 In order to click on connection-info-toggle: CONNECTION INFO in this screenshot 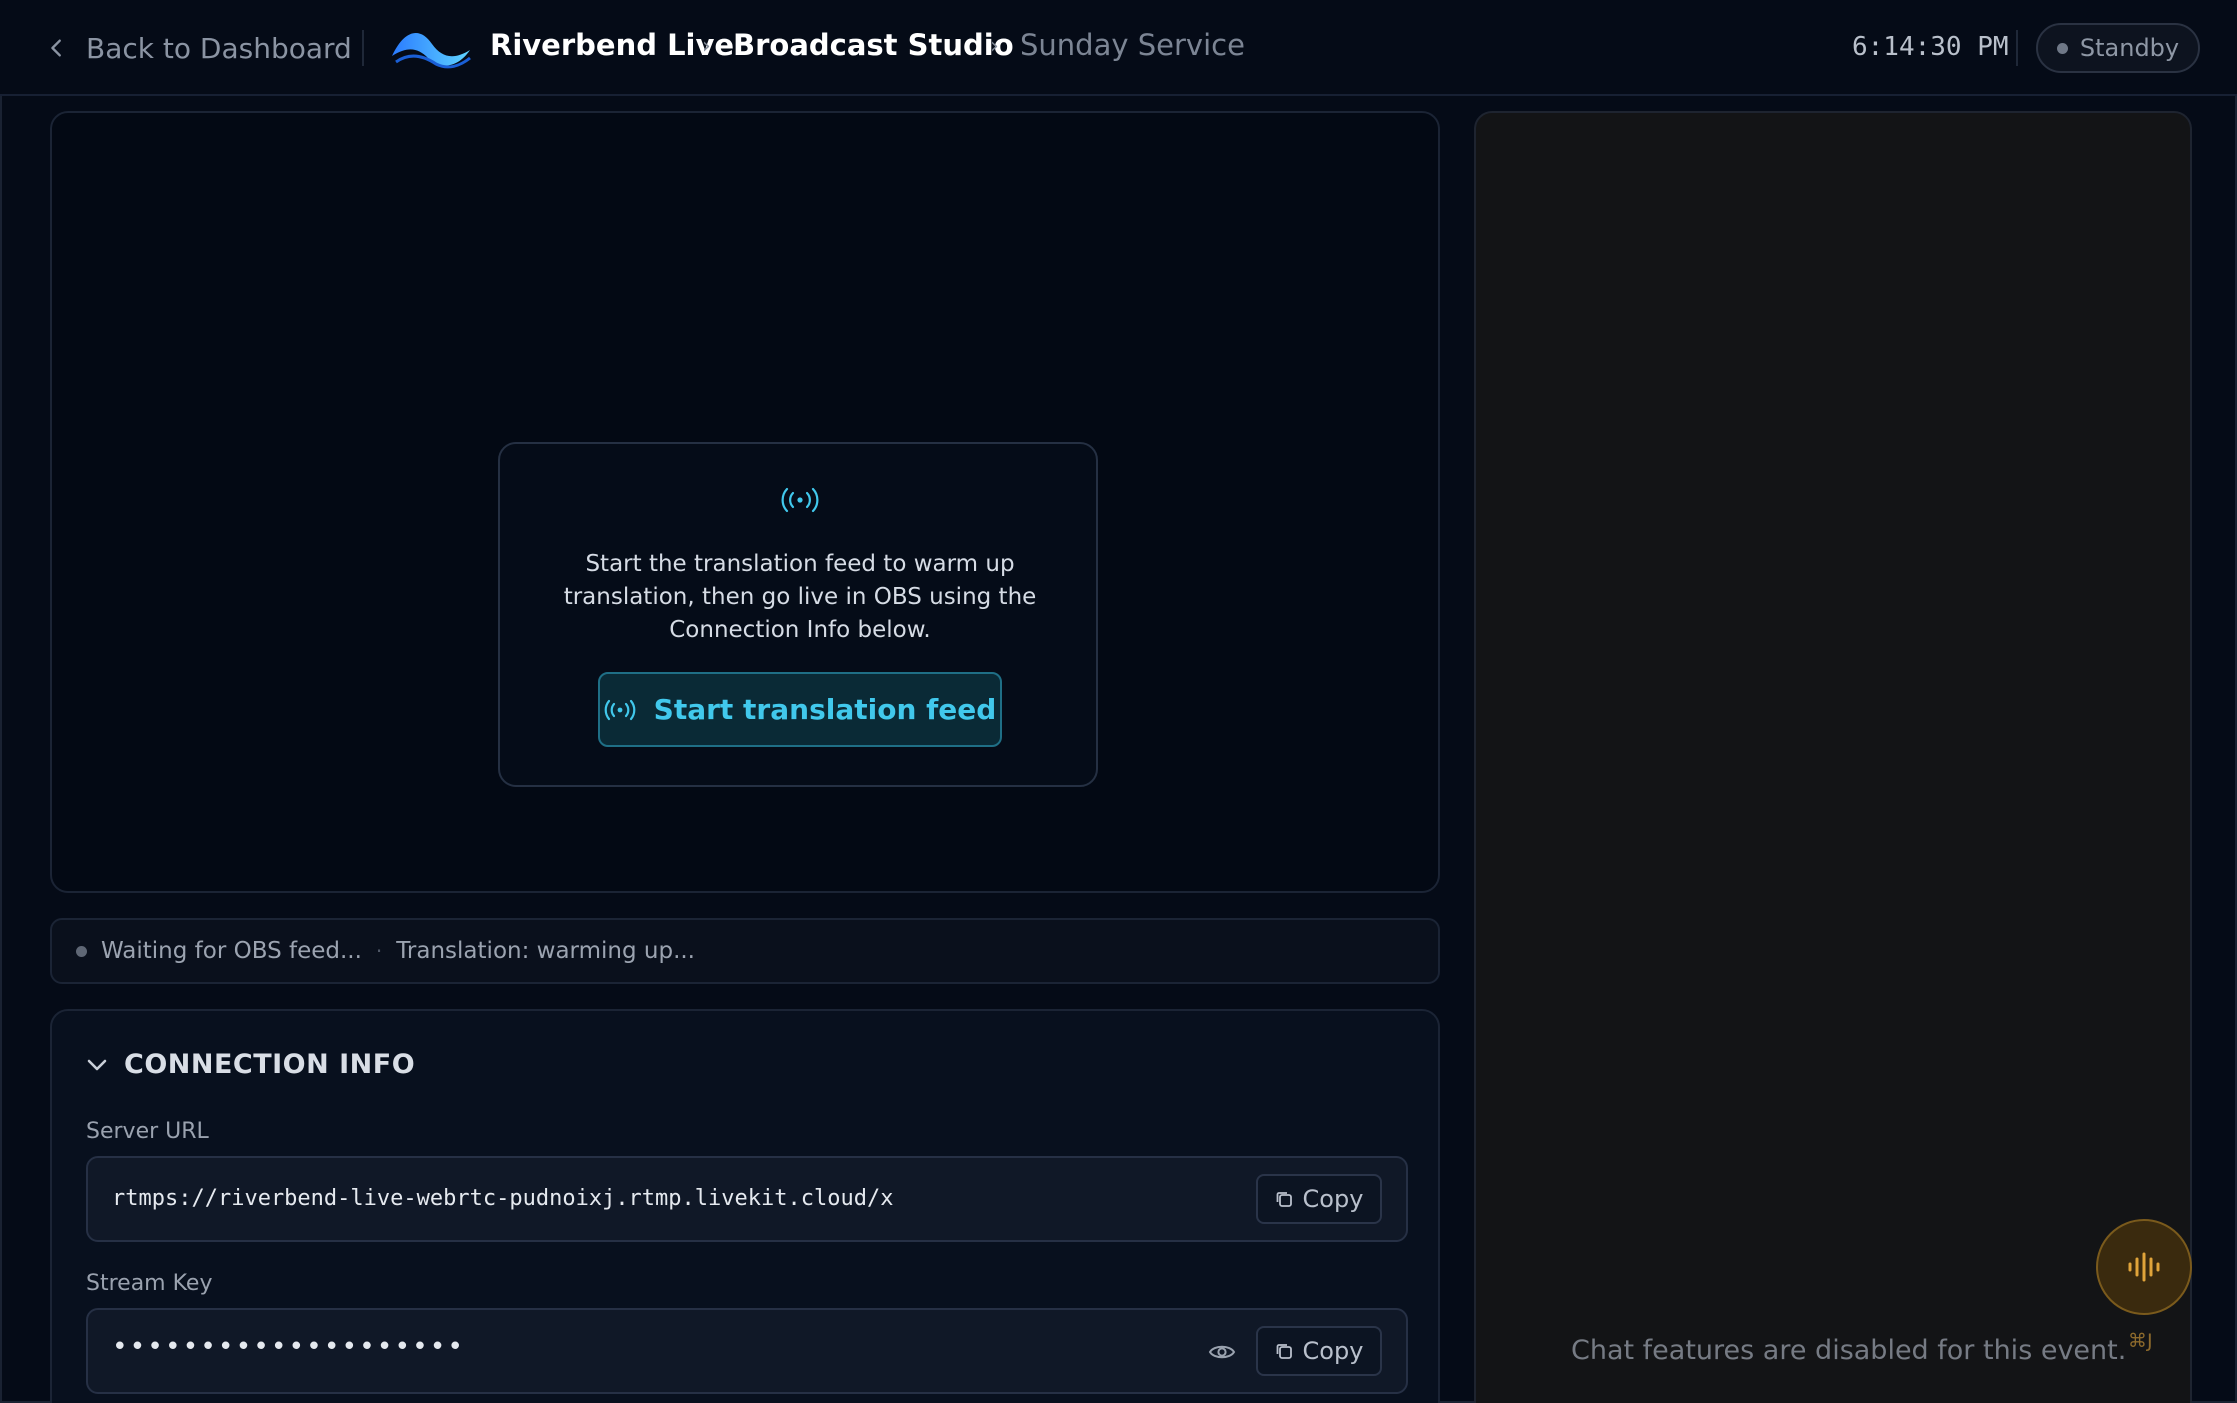, I will do `click(250, 1064)`.